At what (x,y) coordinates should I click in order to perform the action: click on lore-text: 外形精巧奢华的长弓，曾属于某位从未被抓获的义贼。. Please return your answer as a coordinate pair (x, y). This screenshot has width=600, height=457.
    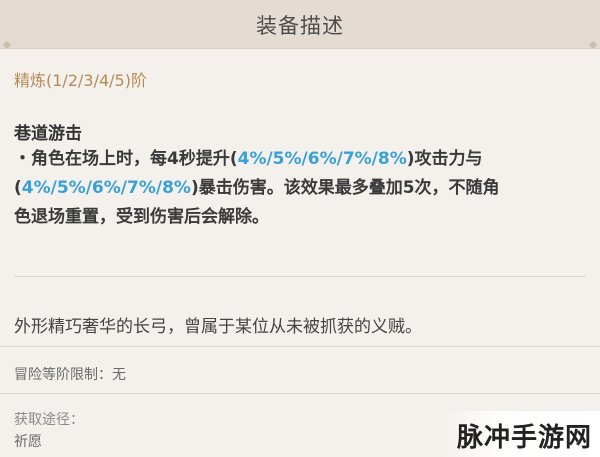
    Looking at the image, I should click on (218, 327).